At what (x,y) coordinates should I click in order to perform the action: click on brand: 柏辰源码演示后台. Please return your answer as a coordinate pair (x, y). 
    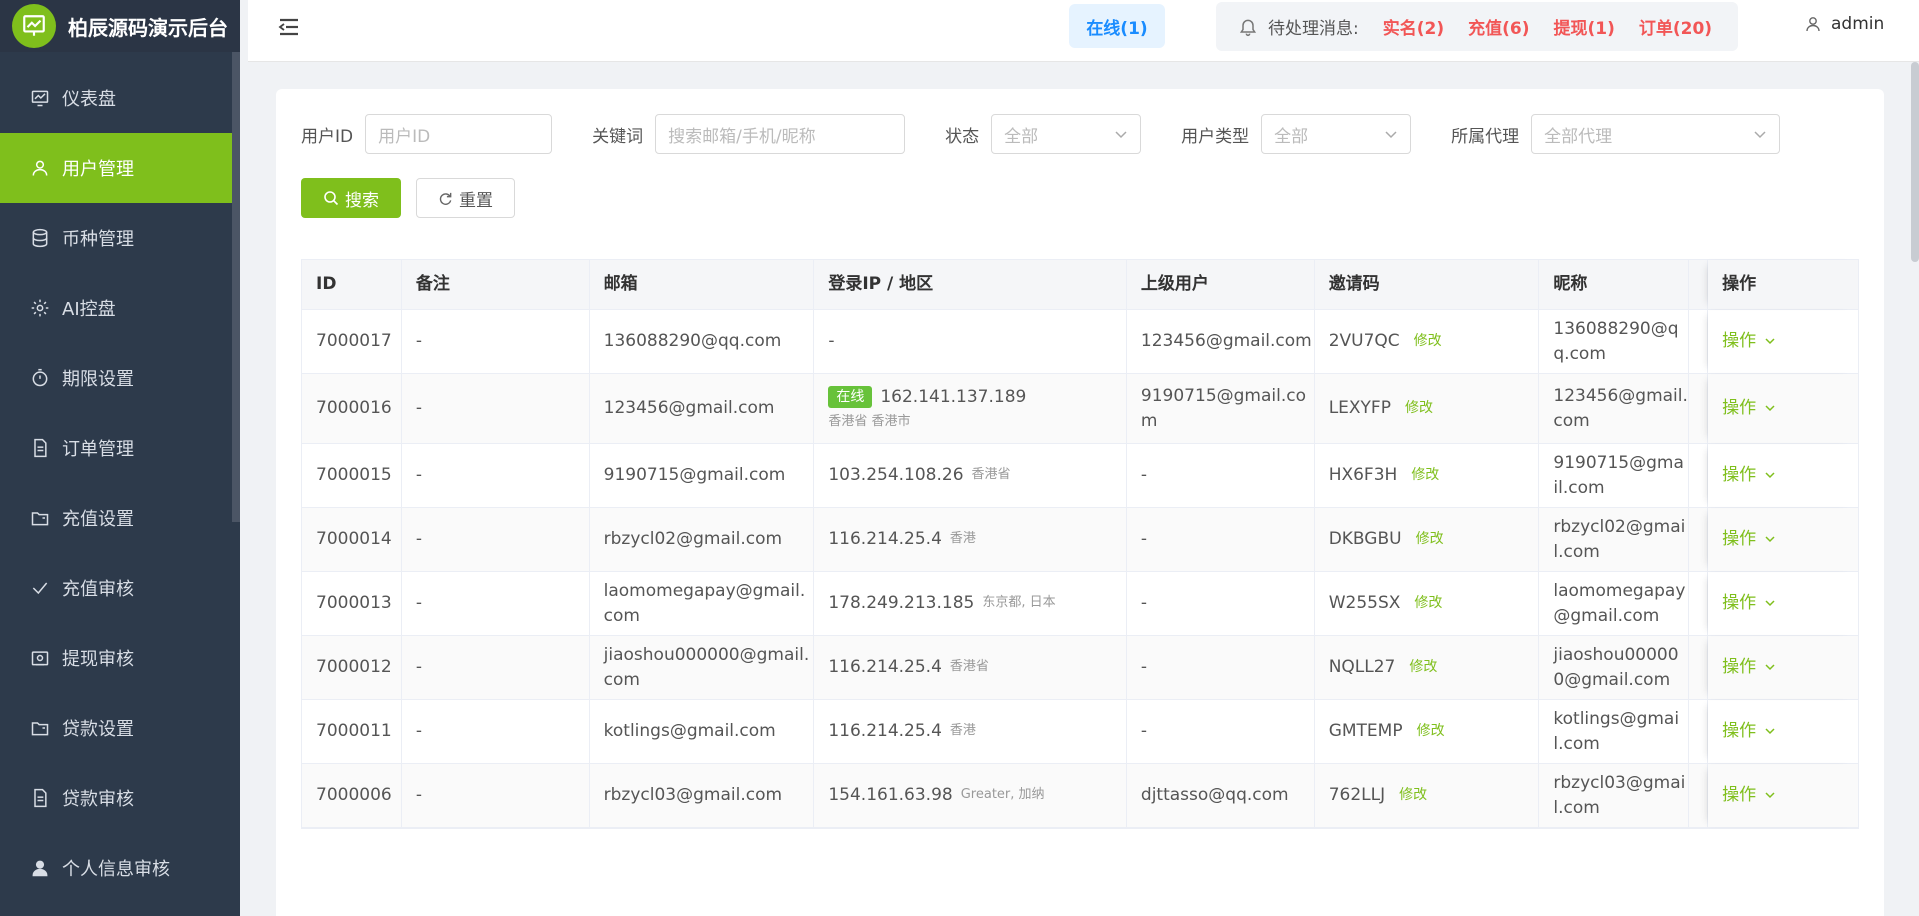
    Looking at the image, I should click on (120, 26).